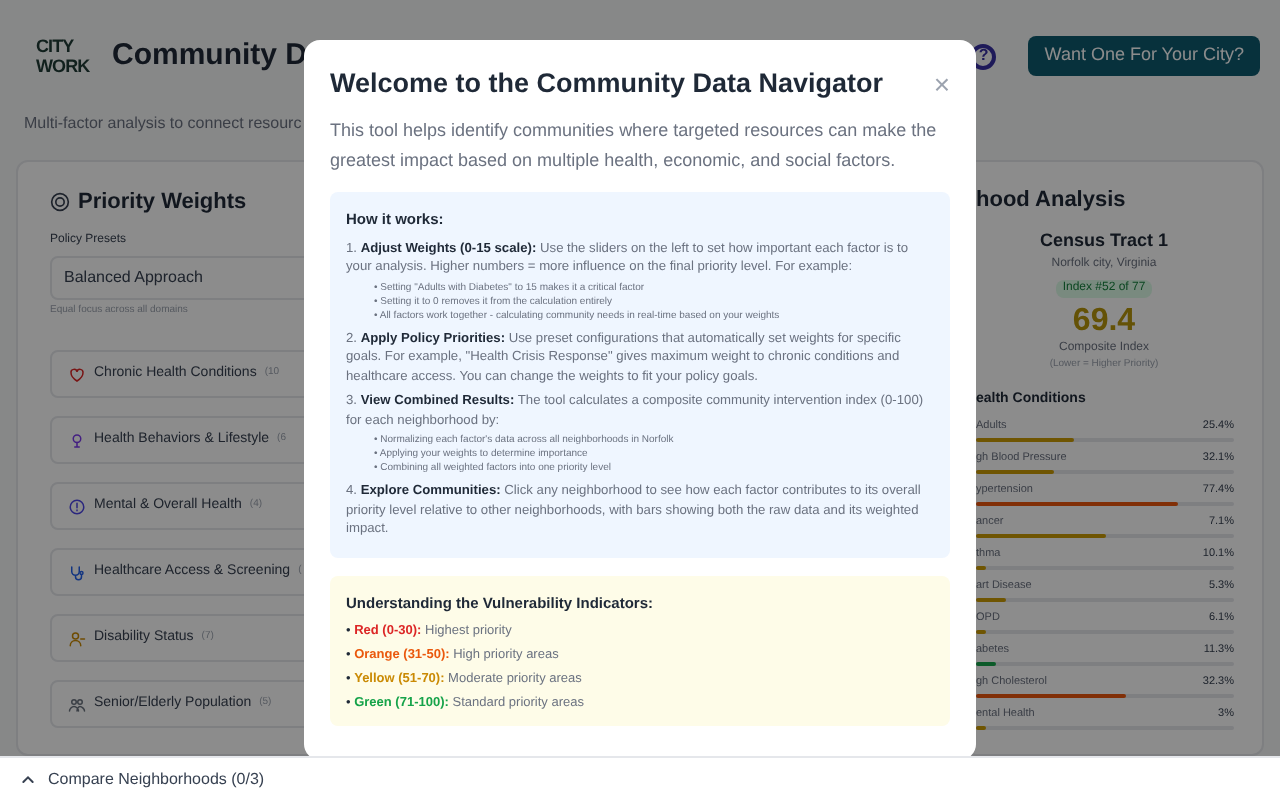  What do you see at coordinates (1104, 240) in the screenshot?
I see `tract-name: Census Tract 1` at bounding box center [1104, 240].